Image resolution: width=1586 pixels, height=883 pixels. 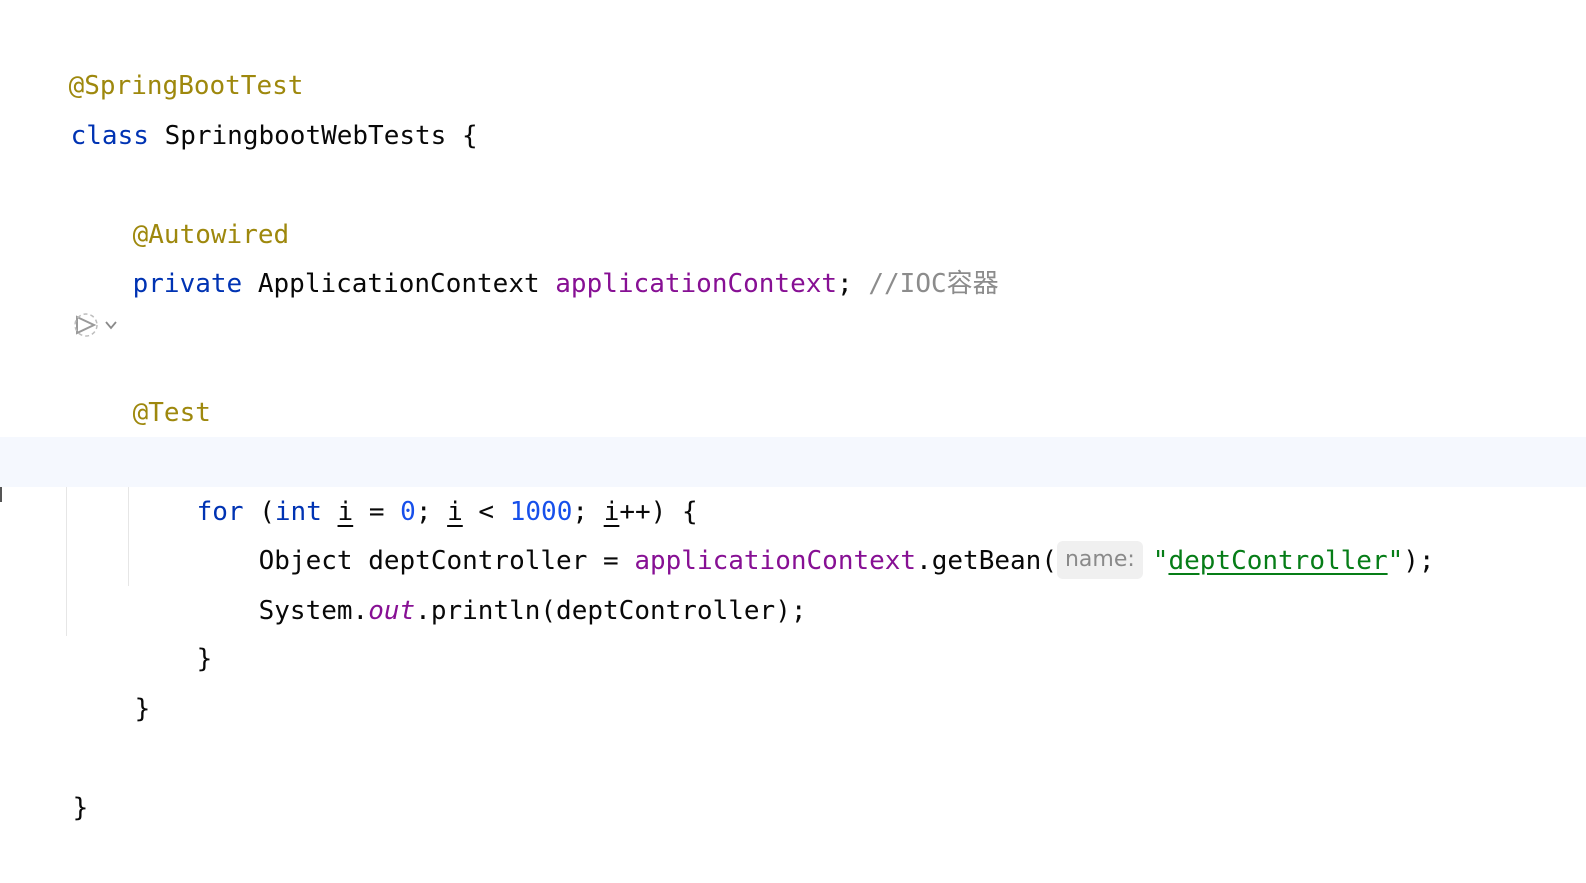 I want to click on type-name: ApplicationContext, so click(x=398, y=284).